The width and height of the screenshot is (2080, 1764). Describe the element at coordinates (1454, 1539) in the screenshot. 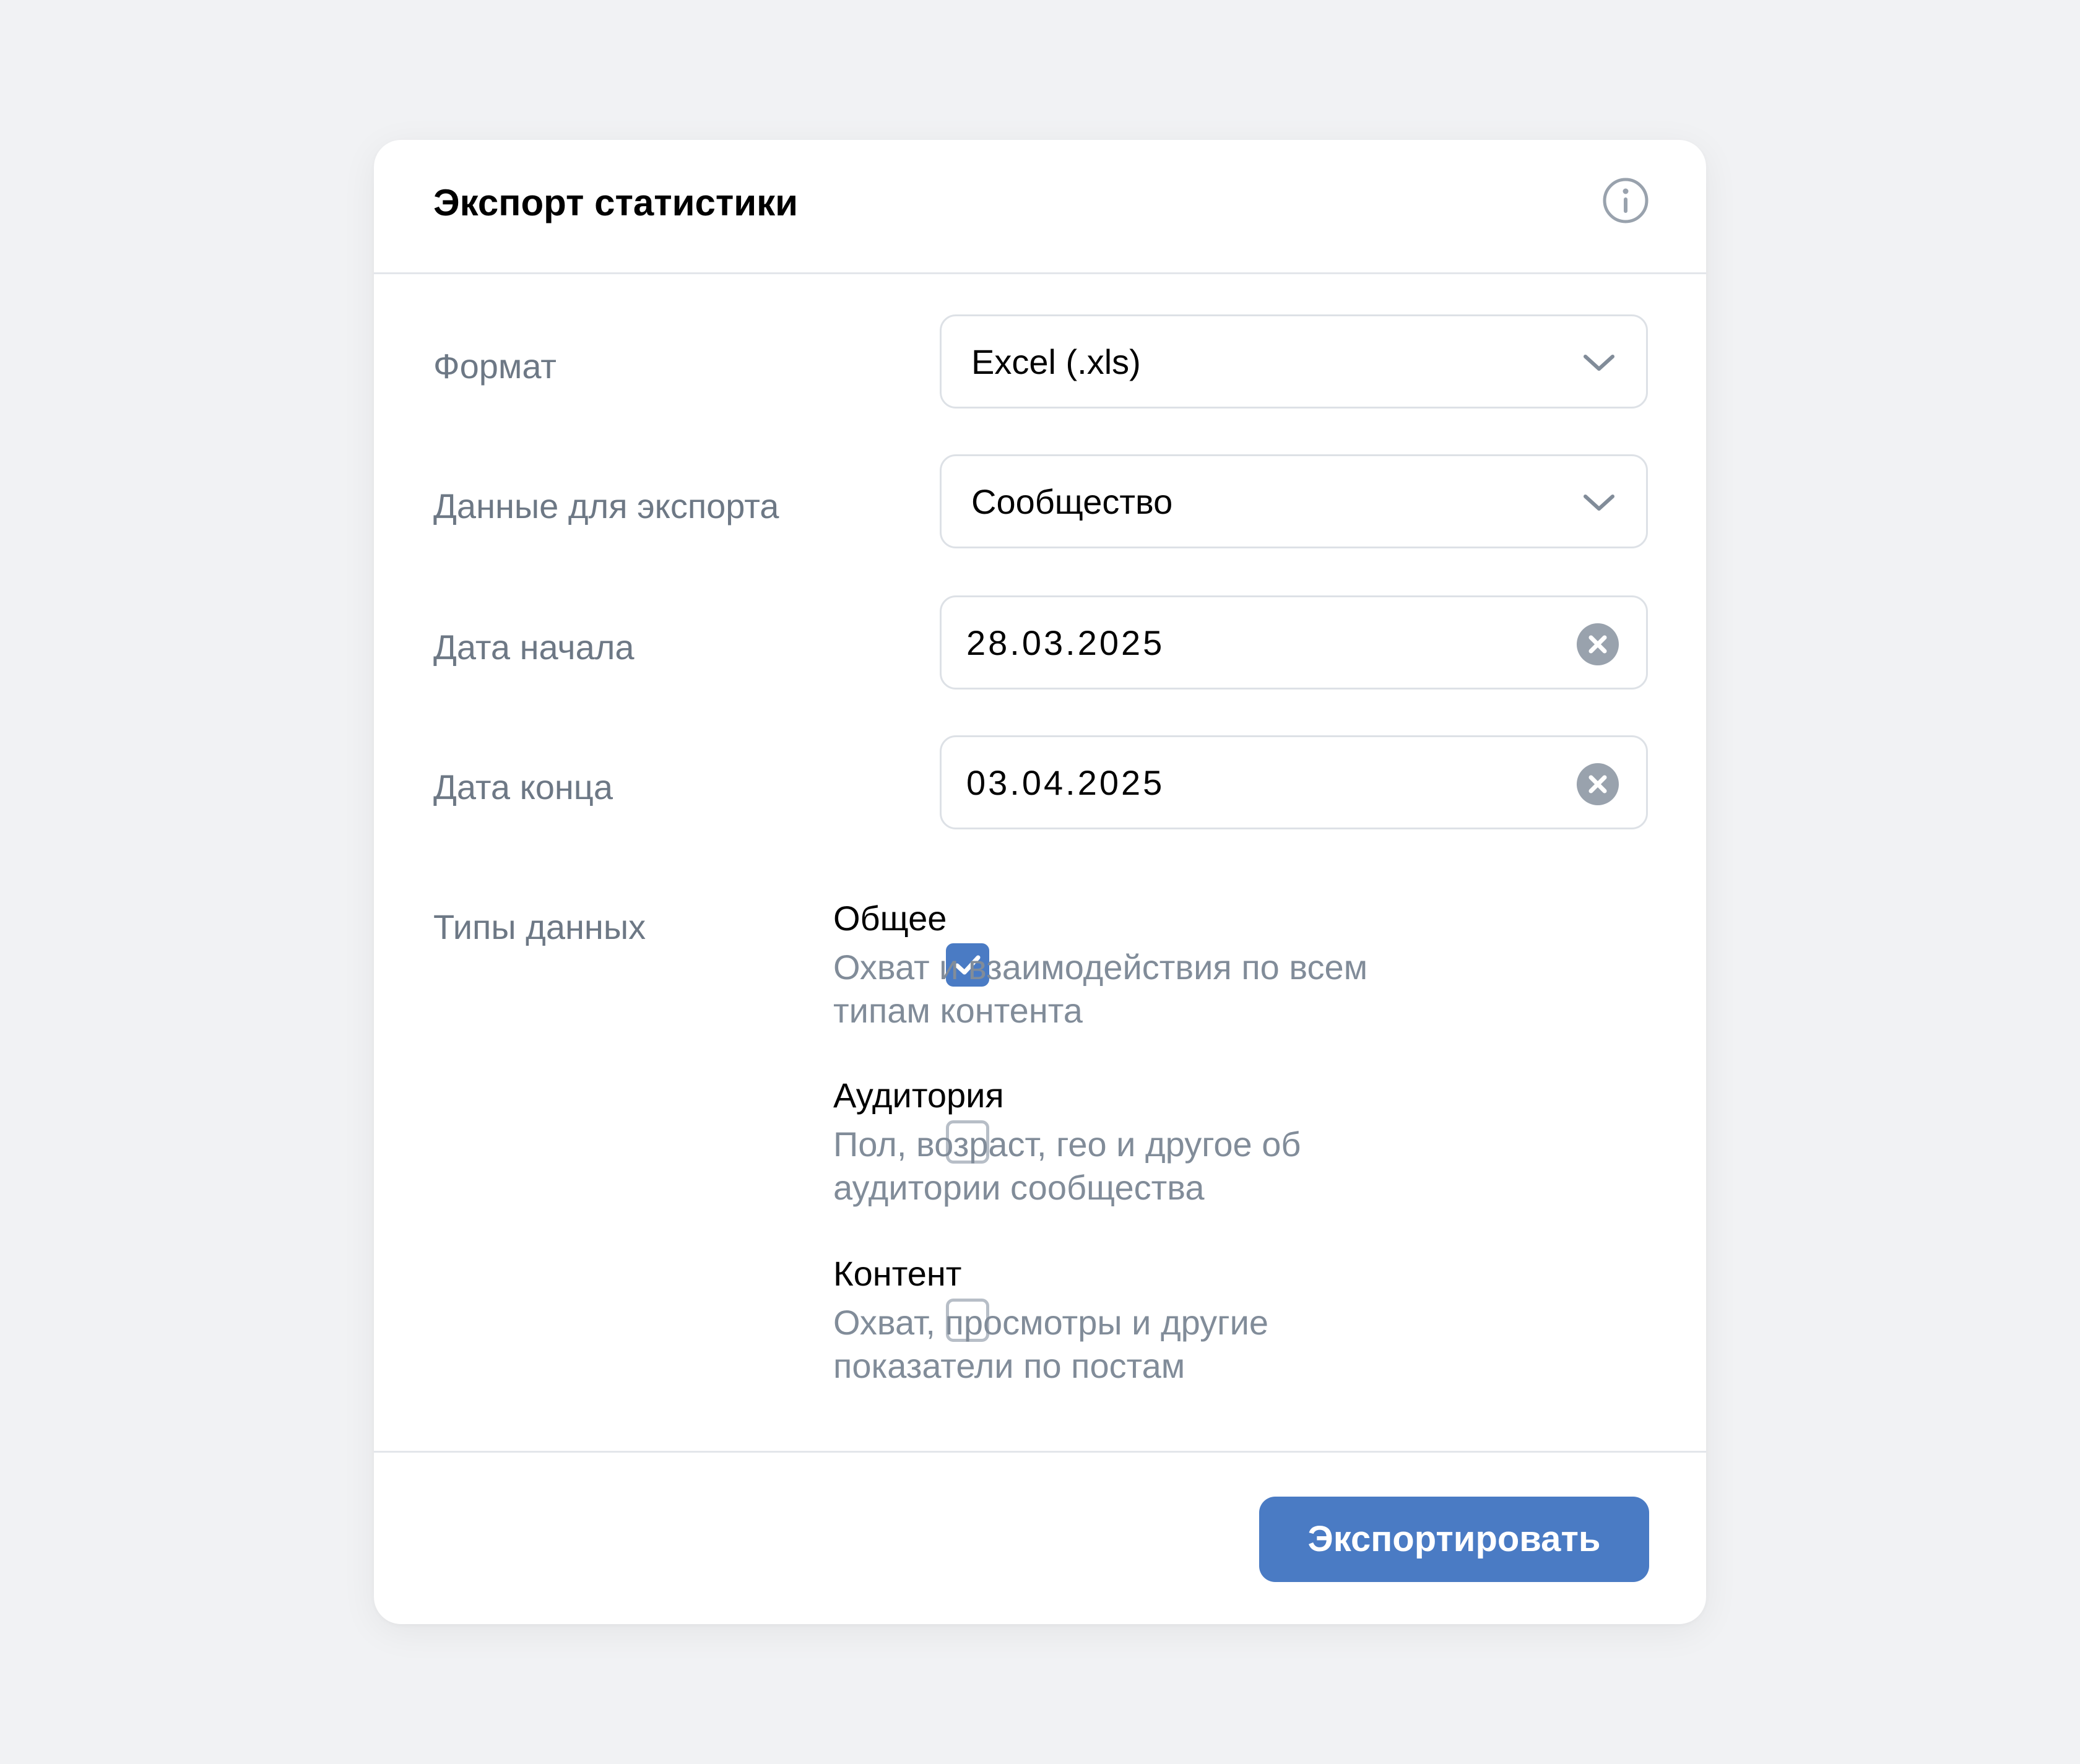

I see `export-button: Экспортировать` at that location.